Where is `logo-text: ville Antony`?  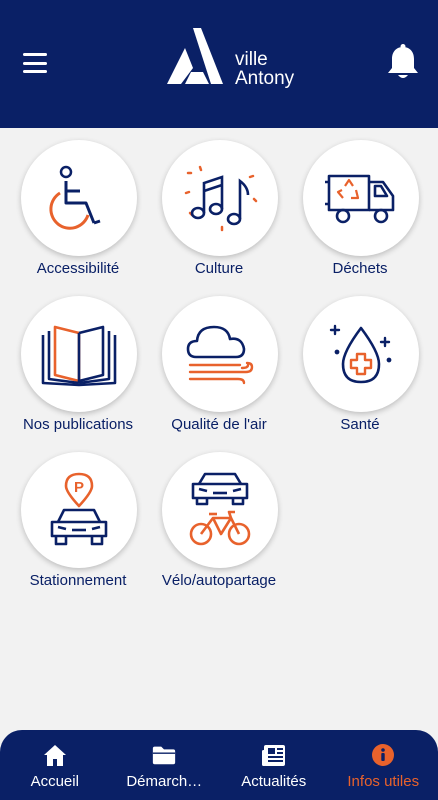
logo-text: ville Antony is located at coordinates (264, 69).